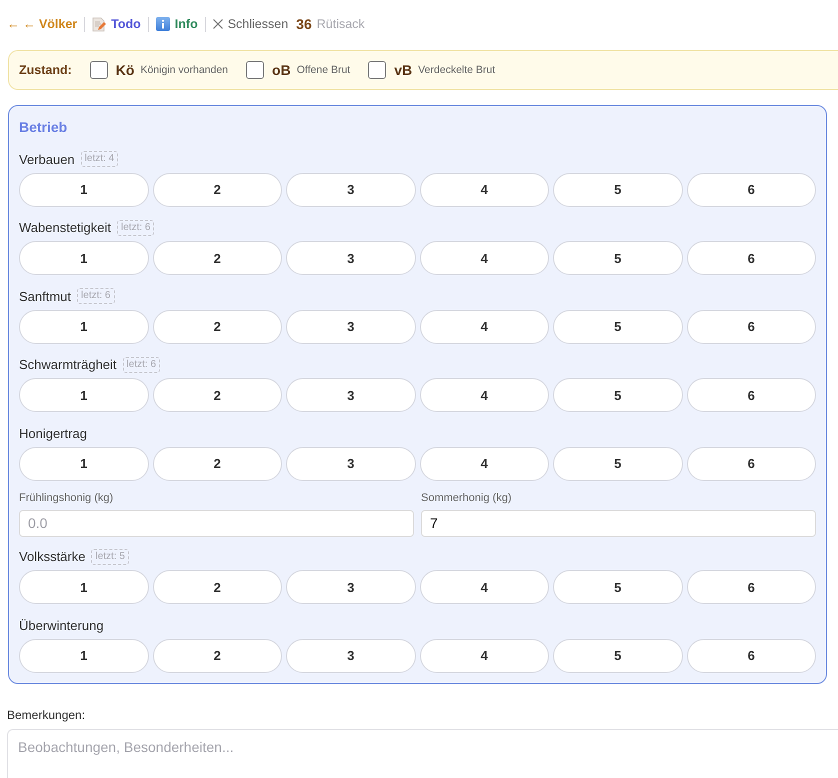 The image size is (838, 778). I want to click on input-field: 7, so click(618, 523).